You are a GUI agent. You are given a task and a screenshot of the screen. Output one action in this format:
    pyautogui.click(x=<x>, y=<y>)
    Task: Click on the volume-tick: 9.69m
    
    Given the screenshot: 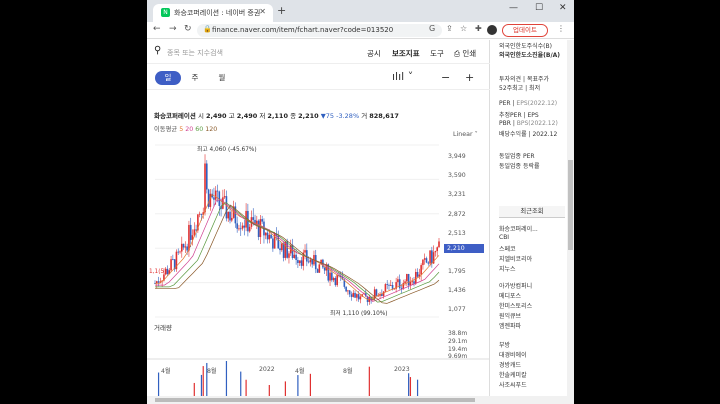 What is the action you would take?
    pyautogui.click(x=458, y=356)
    